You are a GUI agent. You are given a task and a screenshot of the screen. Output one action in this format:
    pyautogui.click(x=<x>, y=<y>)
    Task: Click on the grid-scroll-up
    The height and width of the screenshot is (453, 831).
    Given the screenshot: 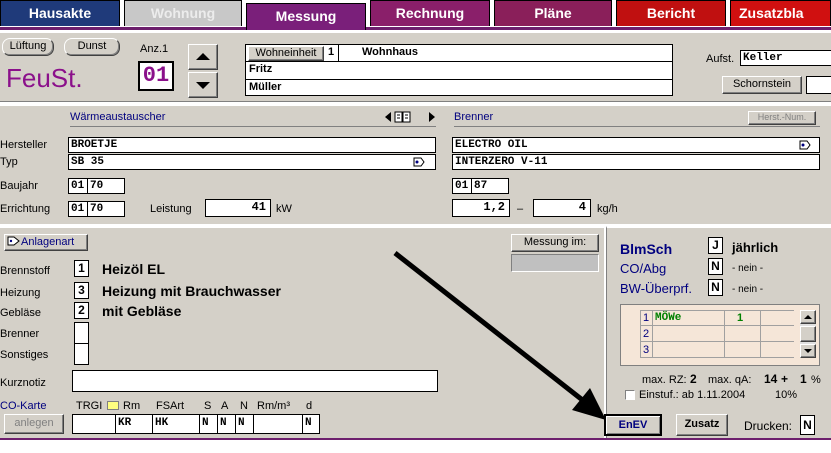 What is the action you would take?
    pyautogui.click(x=808, y=317)
    